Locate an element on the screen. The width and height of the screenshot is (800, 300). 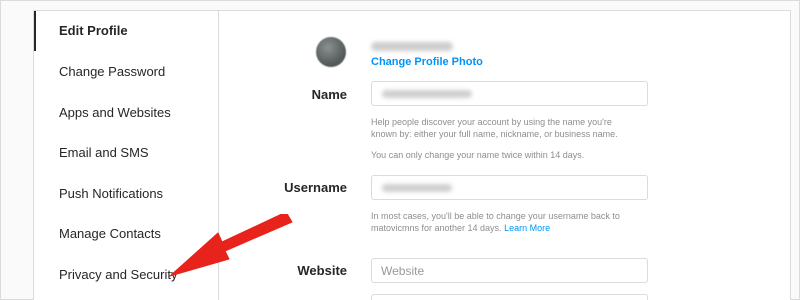
name-label: Name is located at coordinates (329, 94).